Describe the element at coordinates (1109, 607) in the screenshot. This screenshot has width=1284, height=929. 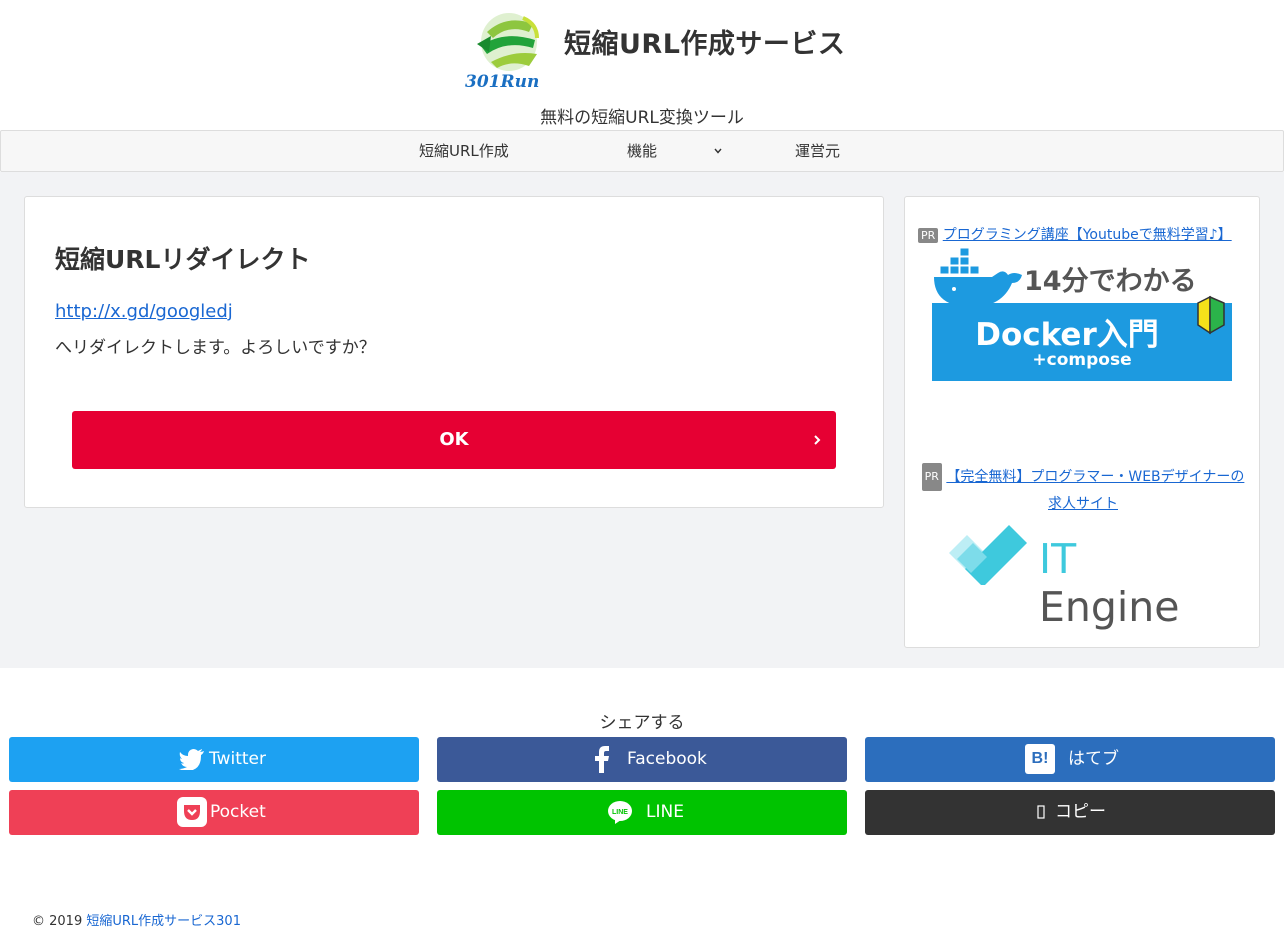
I see `itengine-engine-text: Engine` at that location.